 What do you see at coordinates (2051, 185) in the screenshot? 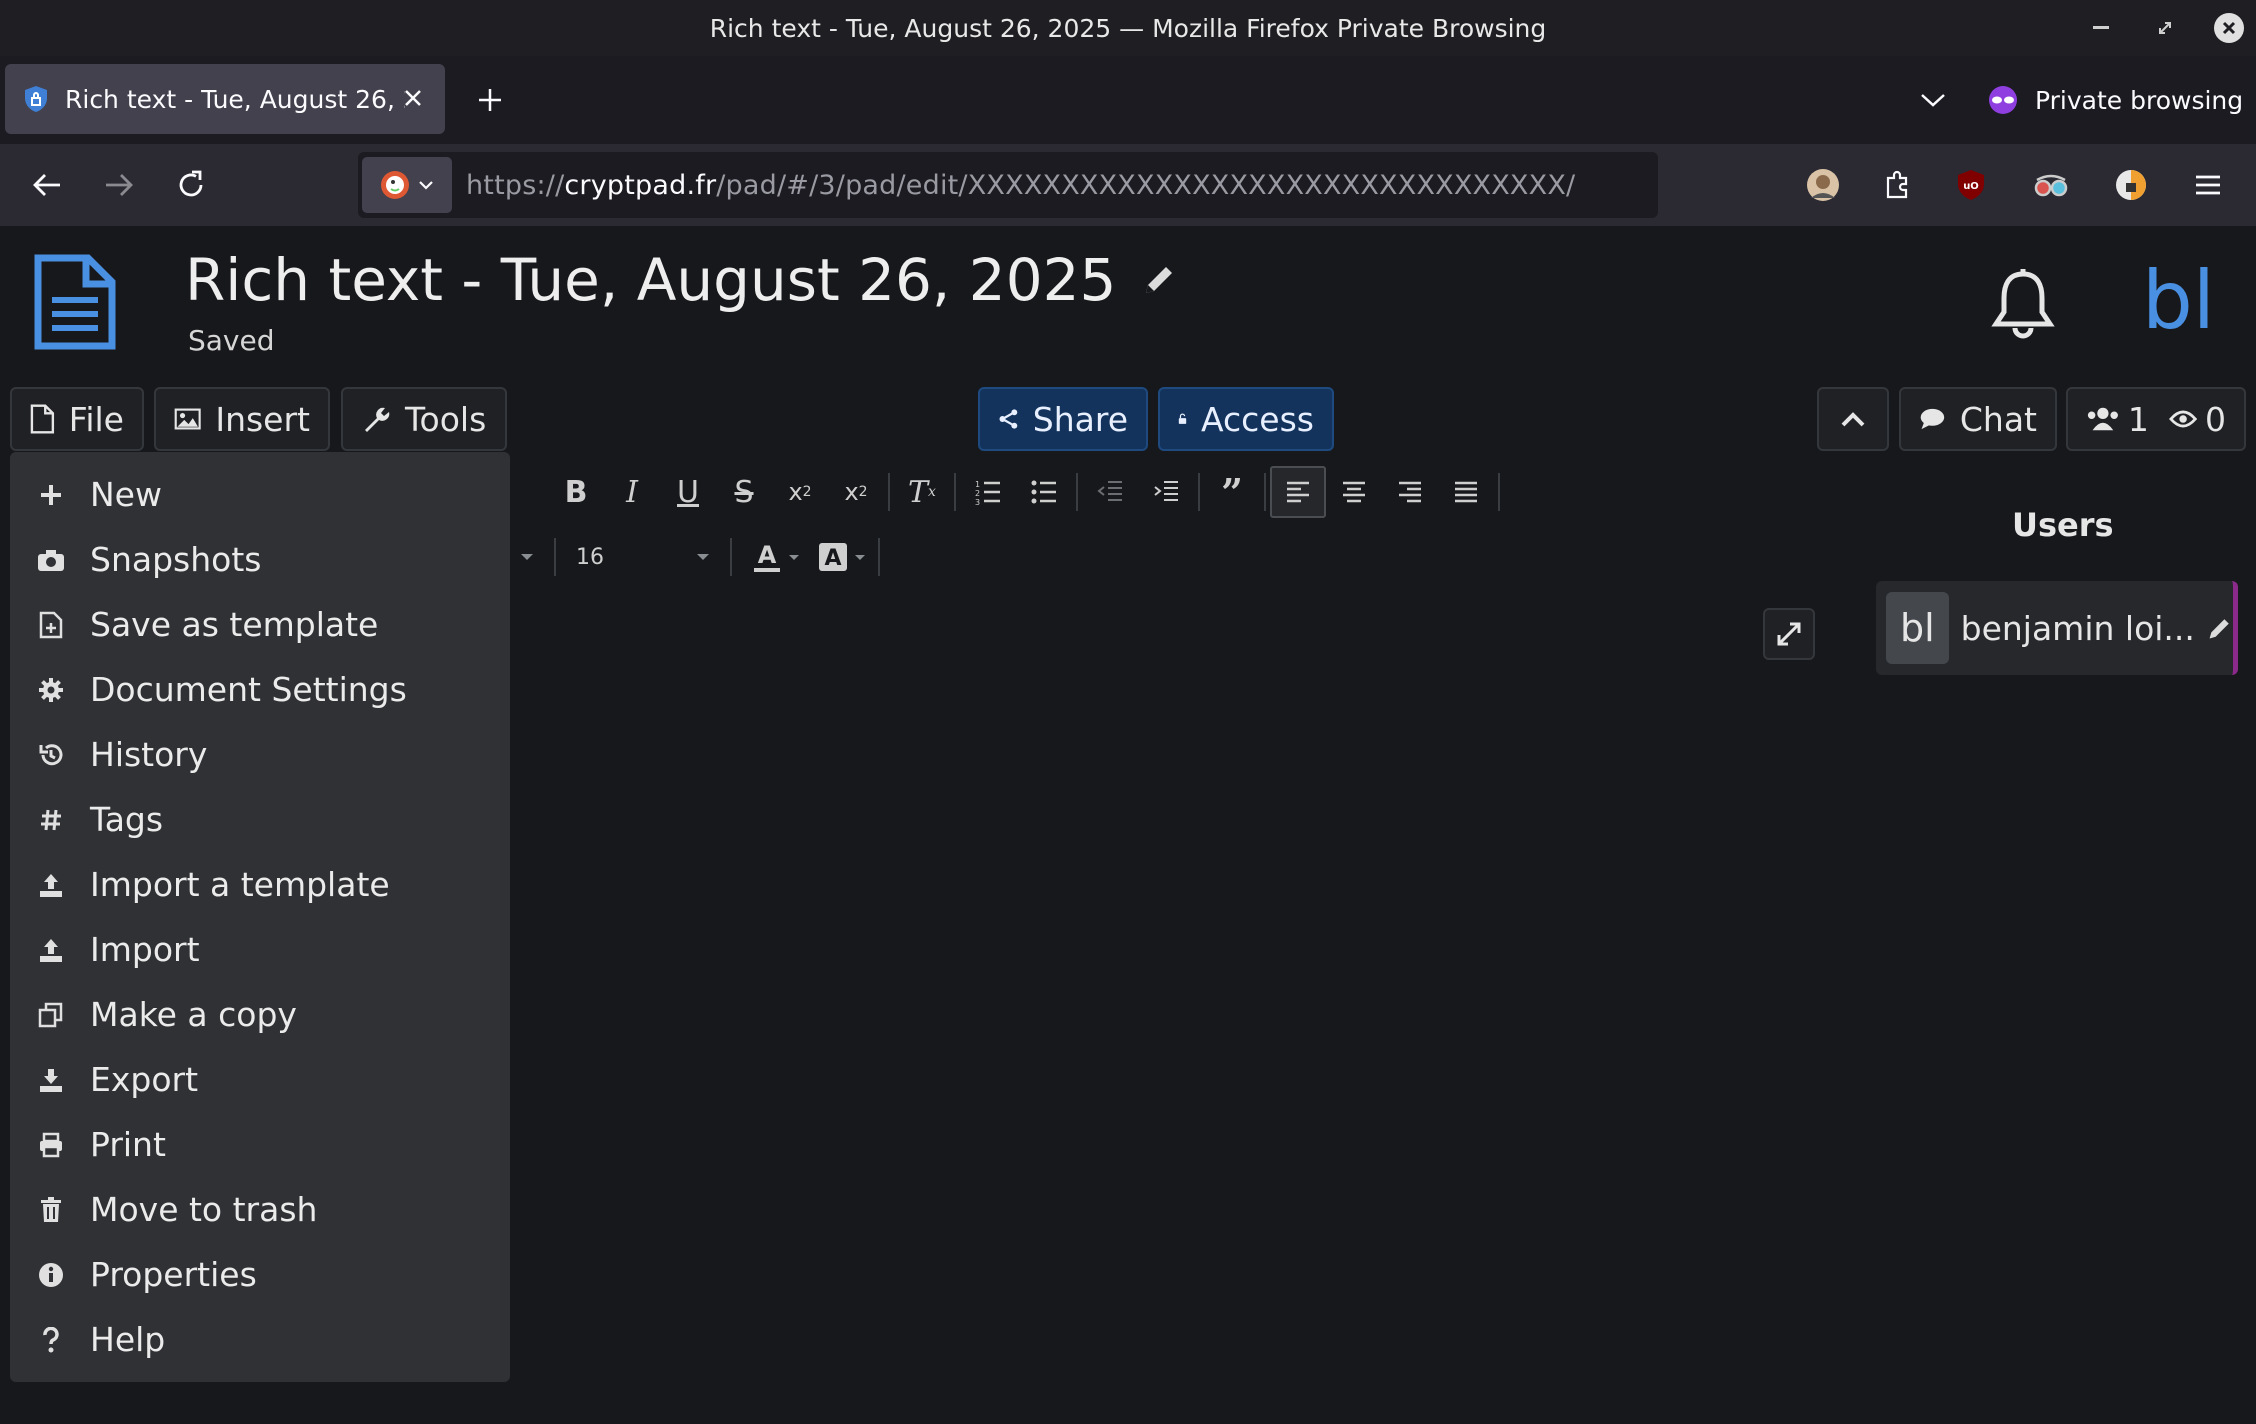
I see `privacy-glasses-icon` at bounding box center [2051, 185].